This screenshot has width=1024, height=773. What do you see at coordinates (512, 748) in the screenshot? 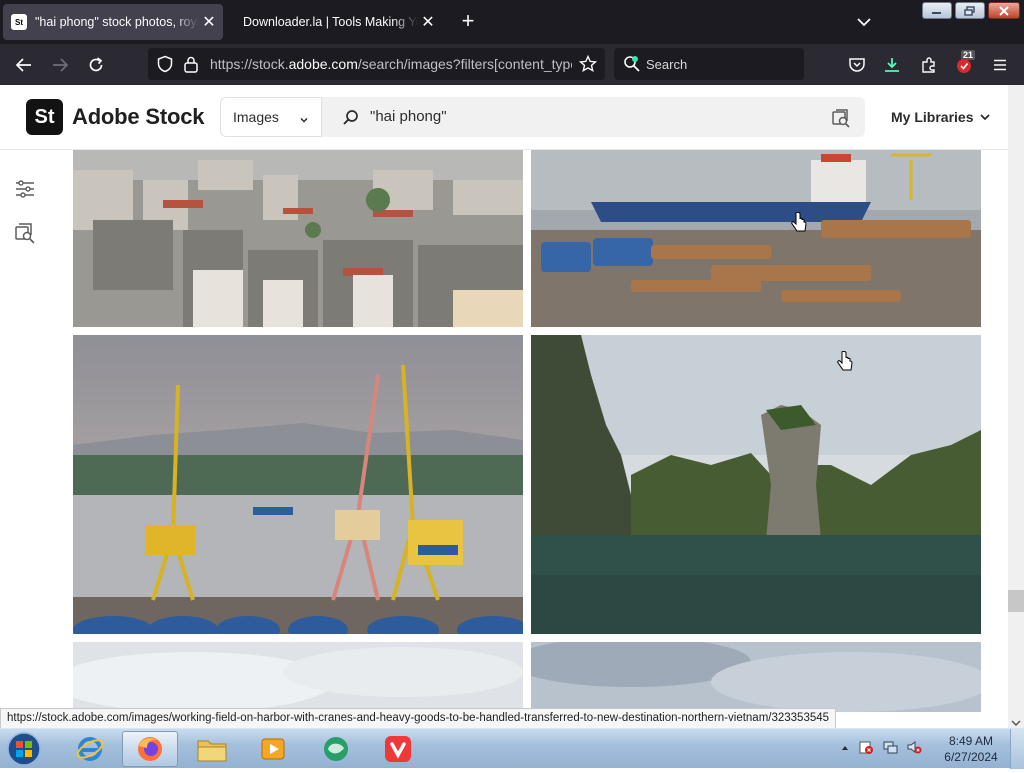
I see `windows-taskbar: 8:49 AM 6/27/2024` at bounding box center [512, 748].